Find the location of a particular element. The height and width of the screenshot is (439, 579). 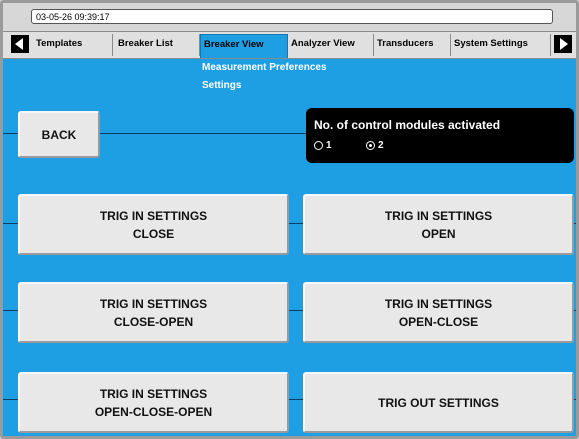

trig-in-open-button: TRIG IN SETTINGS OPEN is located at coordinates (438, 224).